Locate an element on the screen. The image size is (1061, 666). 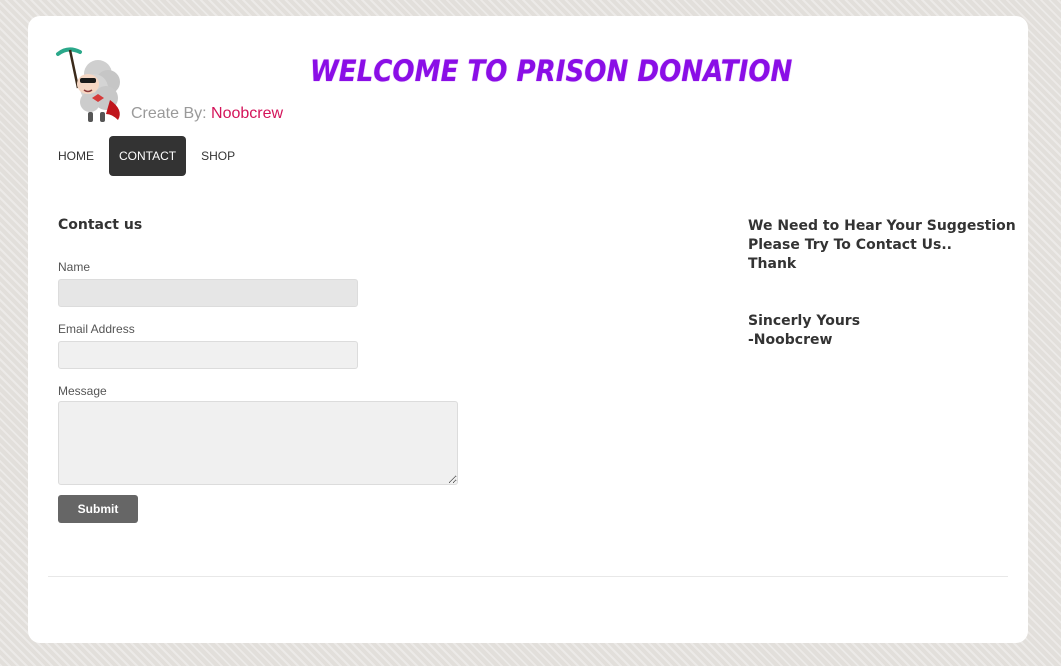
name-label: Name is located at coordinates (74, 267).